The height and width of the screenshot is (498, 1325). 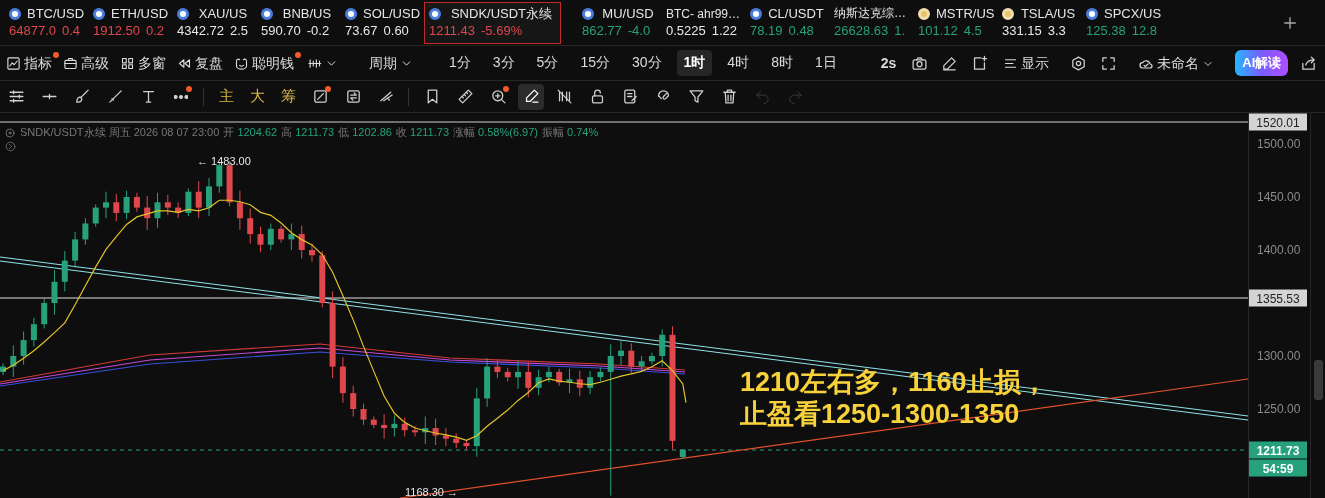 What do you see at coordinates (296, 31) in the screenshot?
I see `ticker-quote: 590.70 -0.2` at bounding box center [296, 31].